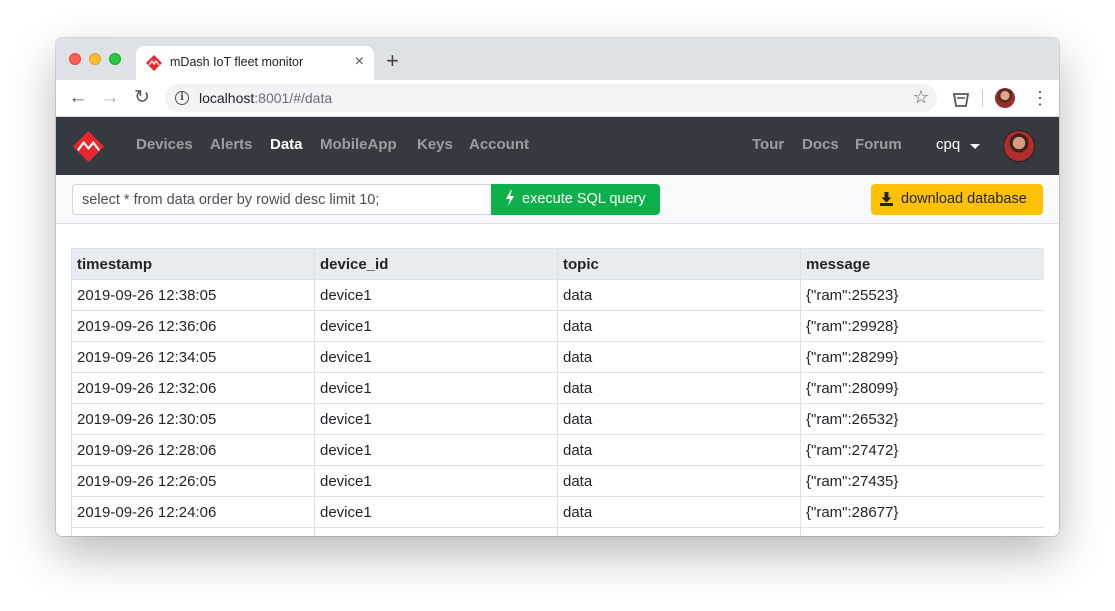 The image size is (1115, 611). I want to click on cell-timestamp: 2019-09-26 12:26:05, so click(193, 481).